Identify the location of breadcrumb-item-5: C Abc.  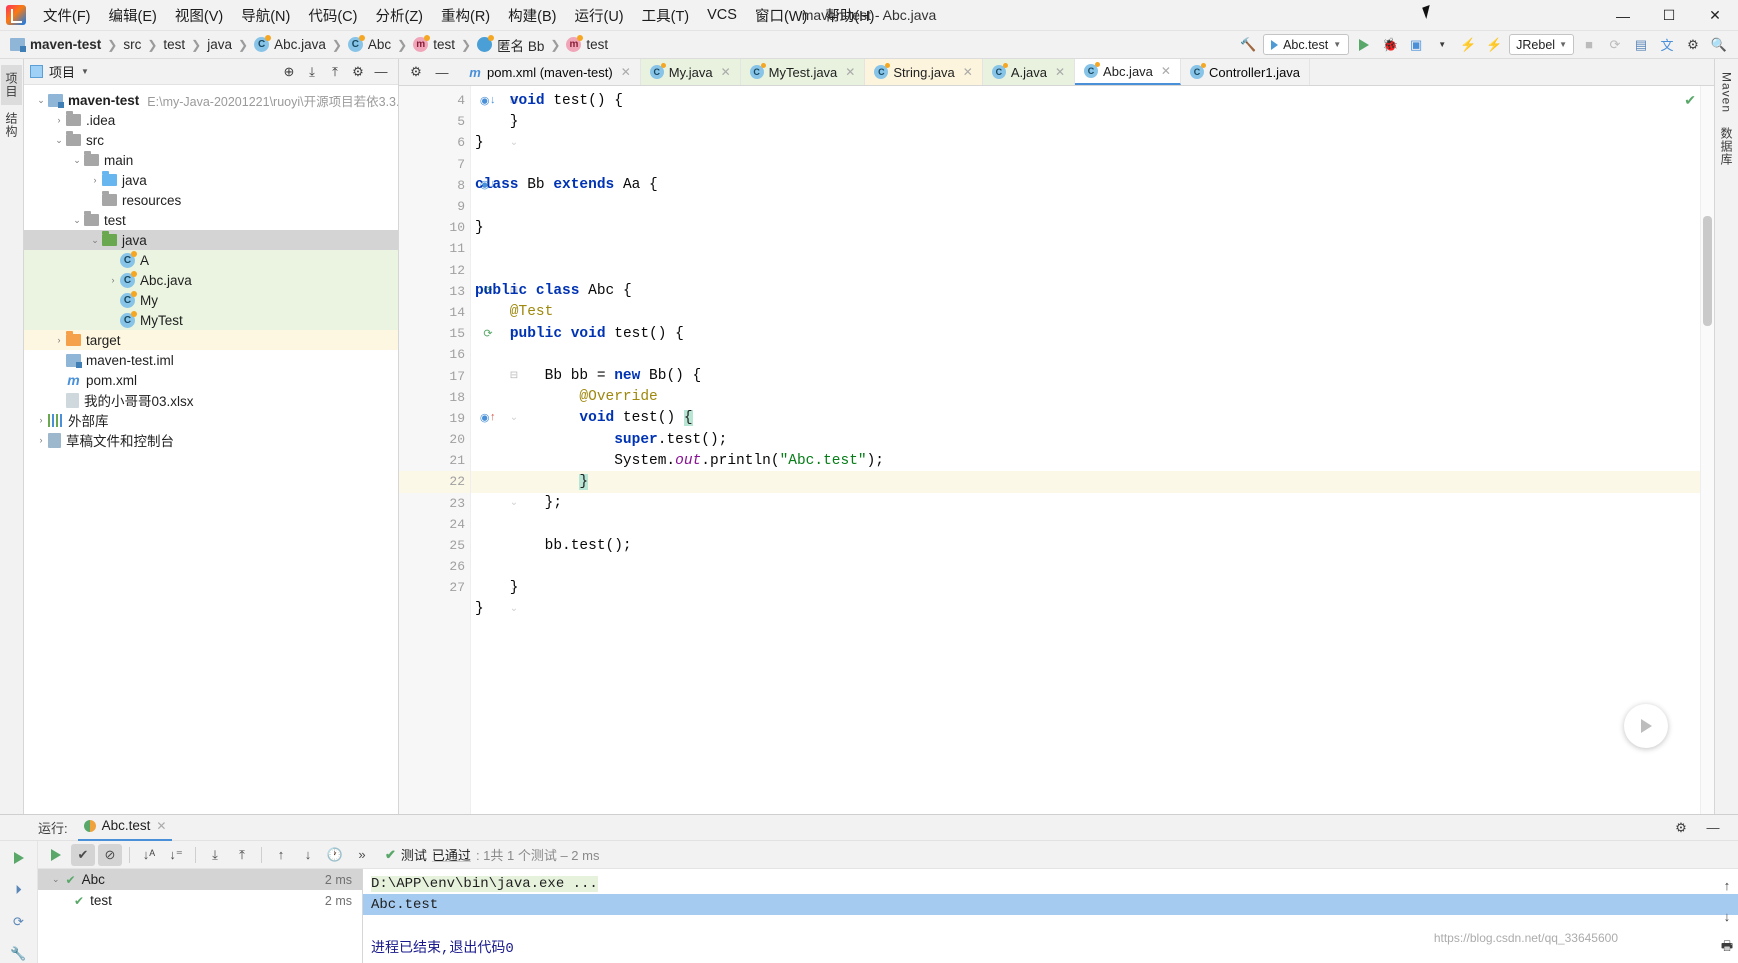
(369, 43).